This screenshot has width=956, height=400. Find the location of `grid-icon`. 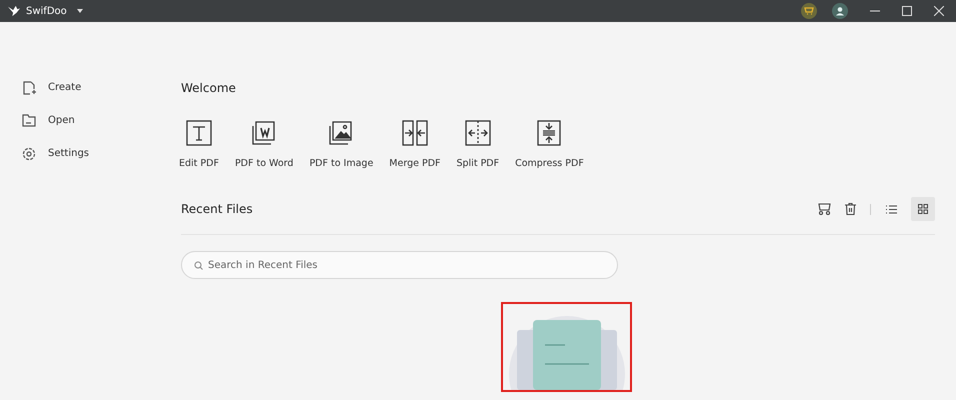

grid-icon is located at coordinates (923, 209).